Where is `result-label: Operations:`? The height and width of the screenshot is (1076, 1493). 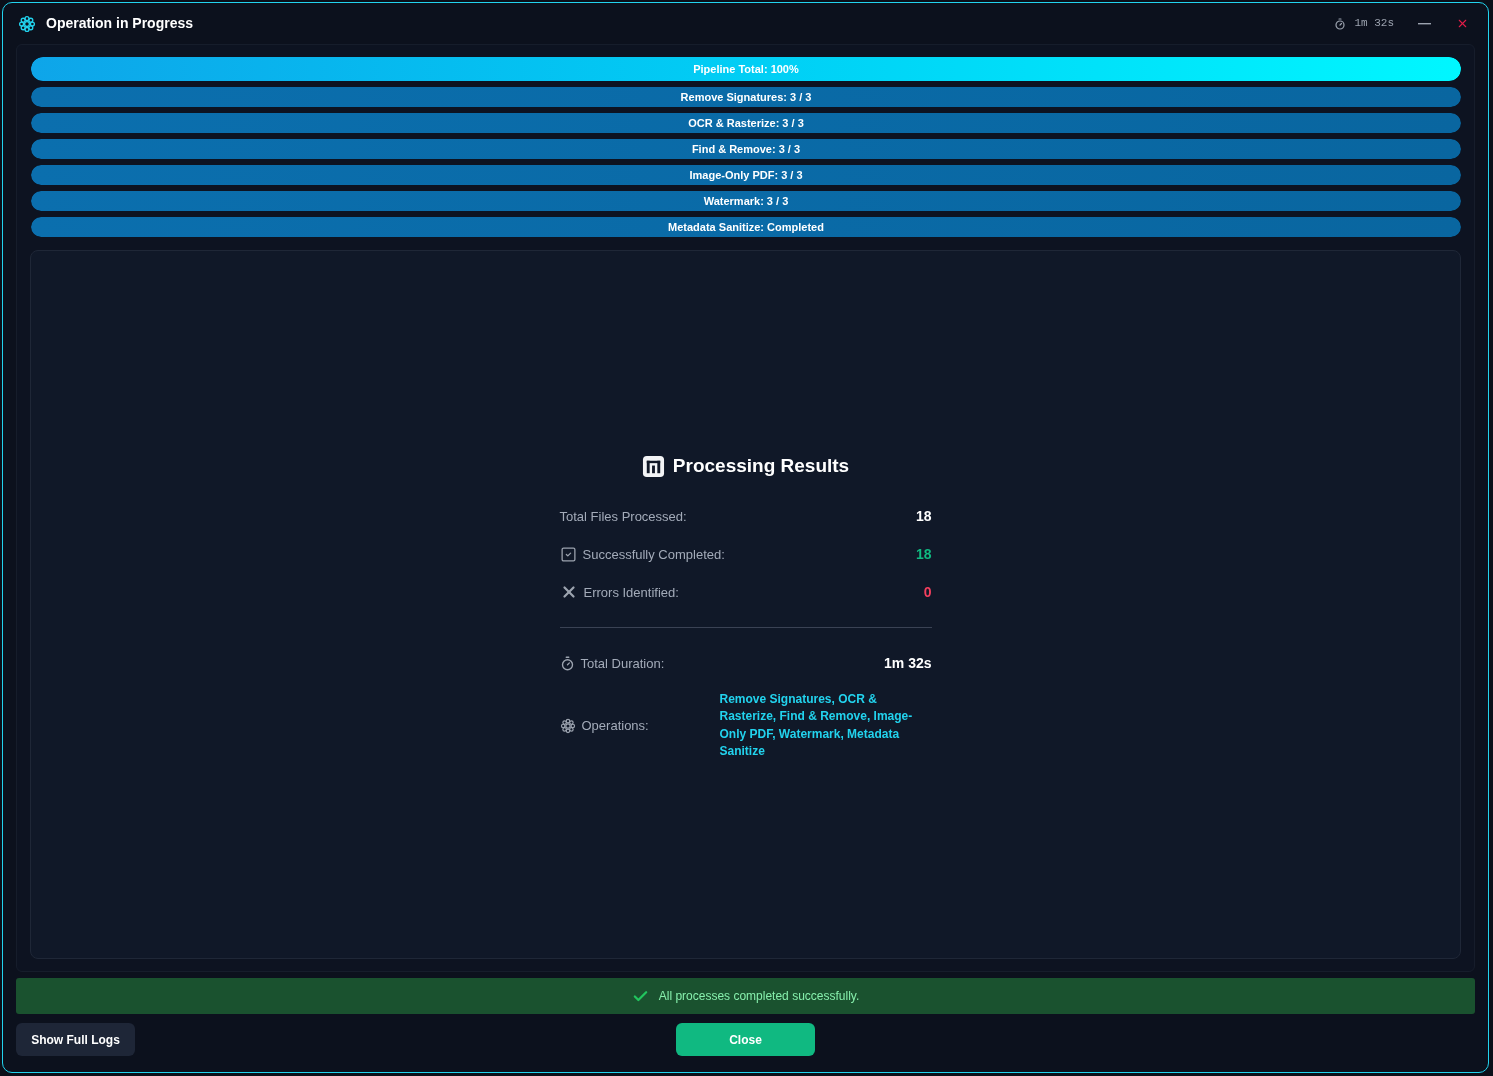
result-label: Operations: is located at coordinates (615, 726).